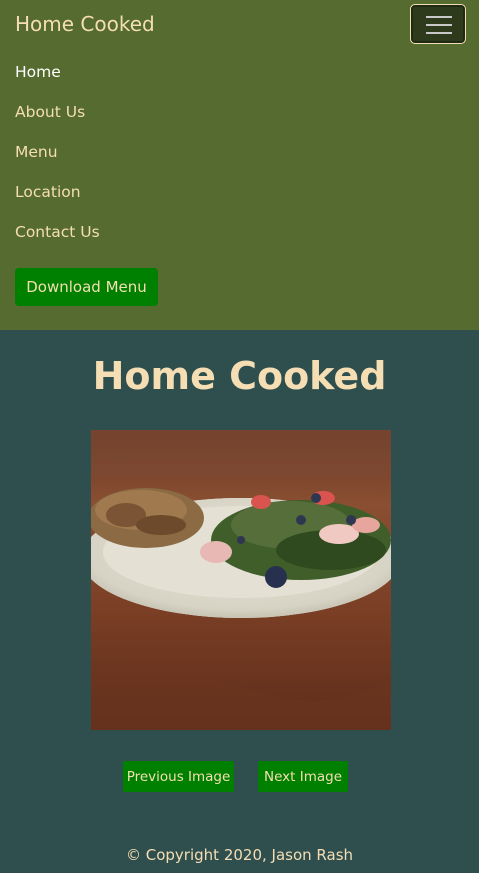 The height and width of the screenshot is (873, 479). I want to click on nav-item-about-us: About Us, so click(50, 112).